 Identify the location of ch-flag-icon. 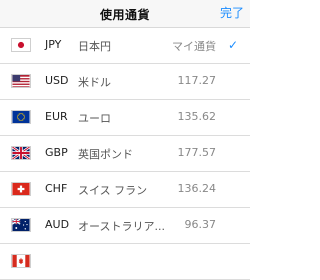
(21, 189).